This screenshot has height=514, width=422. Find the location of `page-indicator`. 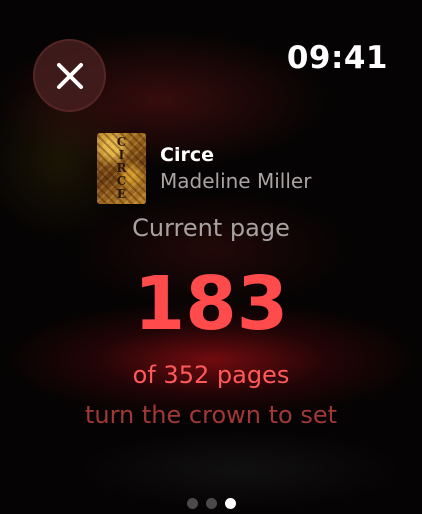

page-indicator is located at coordinates (211, 503).